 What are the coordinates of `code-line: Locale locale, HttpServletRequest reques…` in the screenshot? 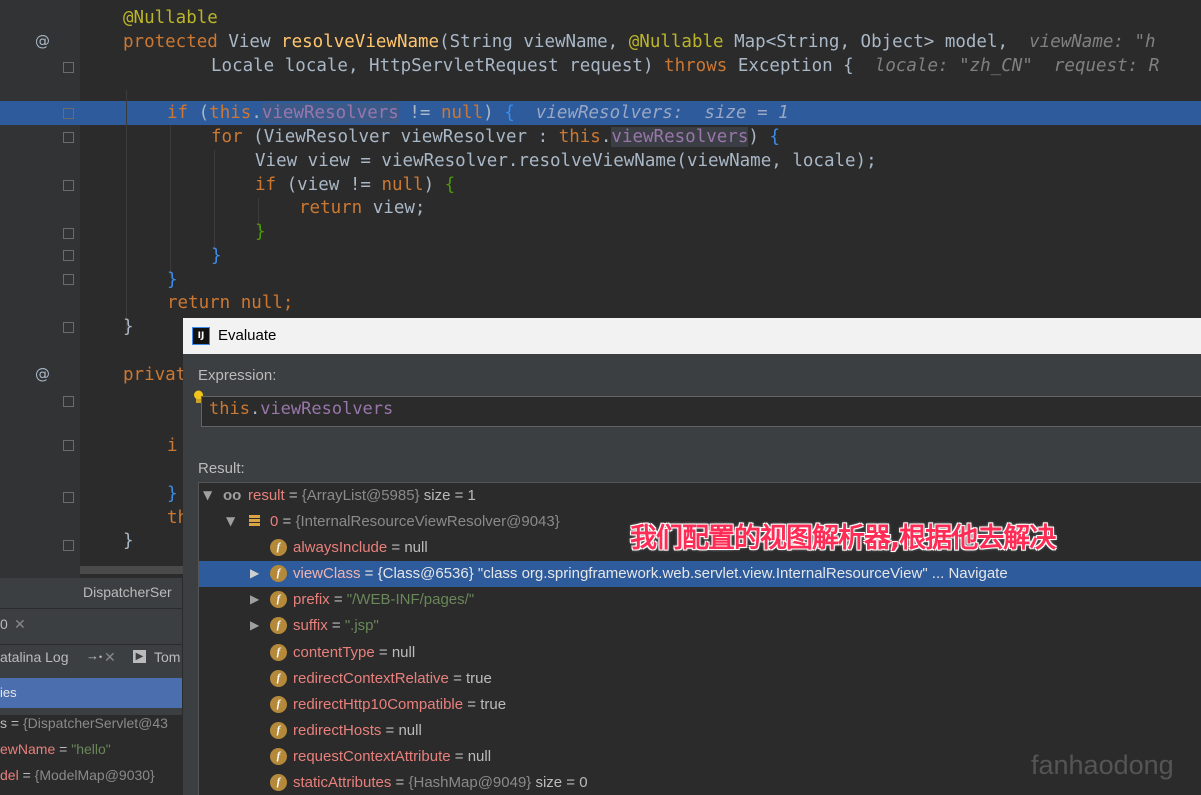 It's located at (685, 66).